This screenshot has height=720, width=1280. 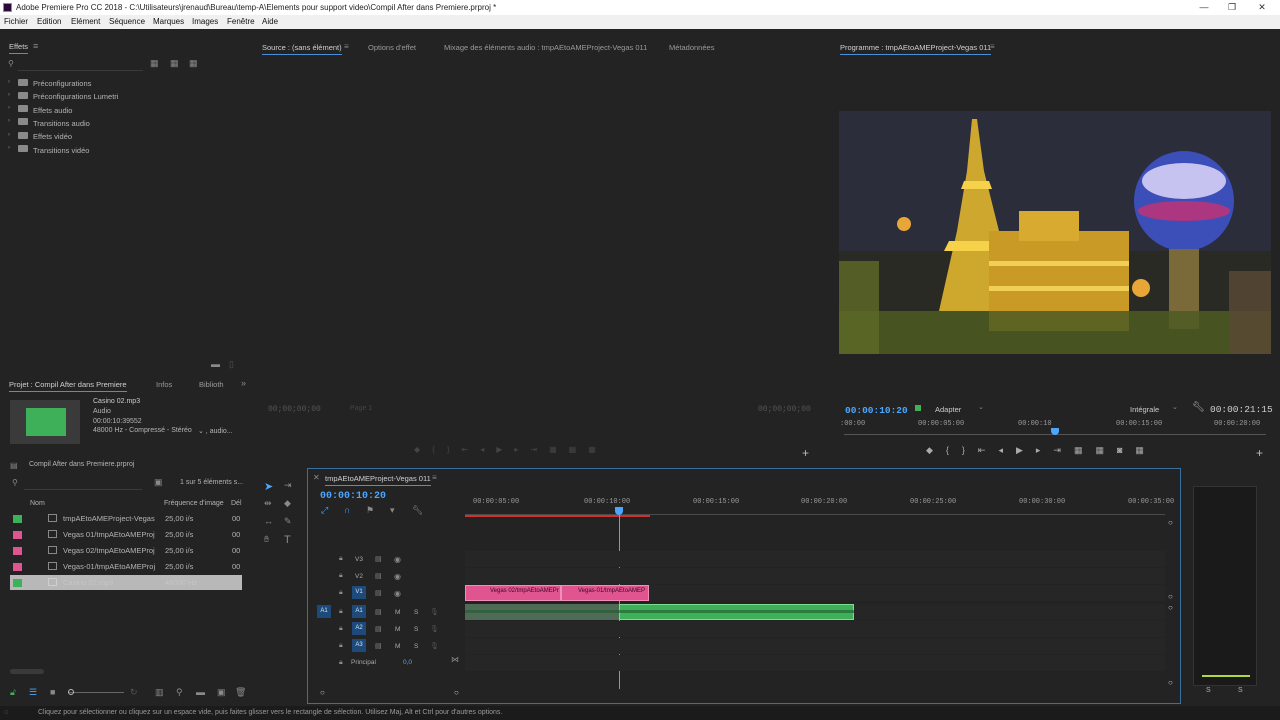 What do you see at coordinates (1091, 452) in the screenshot?
I see `program-transport-controls: ◆{}⇤◂▶▸⇥▦▦◙▦` at bounding box center [1091, 452].